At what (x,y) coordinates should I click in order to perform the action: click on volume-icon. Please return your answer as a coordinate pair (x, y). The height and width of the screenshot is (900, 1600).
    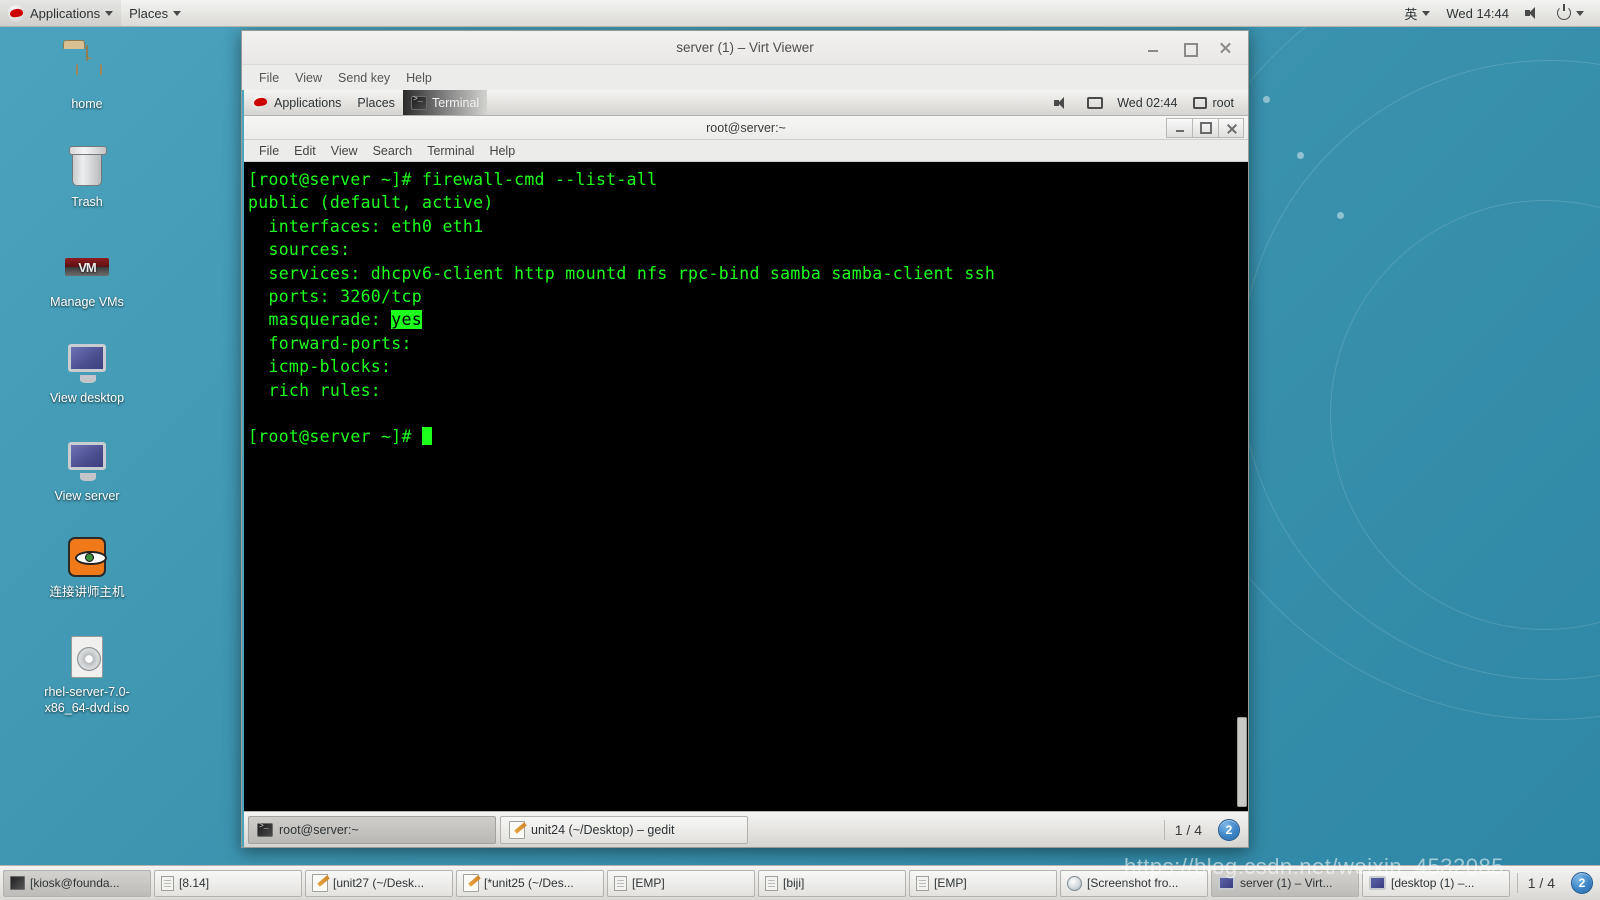
    Looking at the image, I should click on (1062, 103).